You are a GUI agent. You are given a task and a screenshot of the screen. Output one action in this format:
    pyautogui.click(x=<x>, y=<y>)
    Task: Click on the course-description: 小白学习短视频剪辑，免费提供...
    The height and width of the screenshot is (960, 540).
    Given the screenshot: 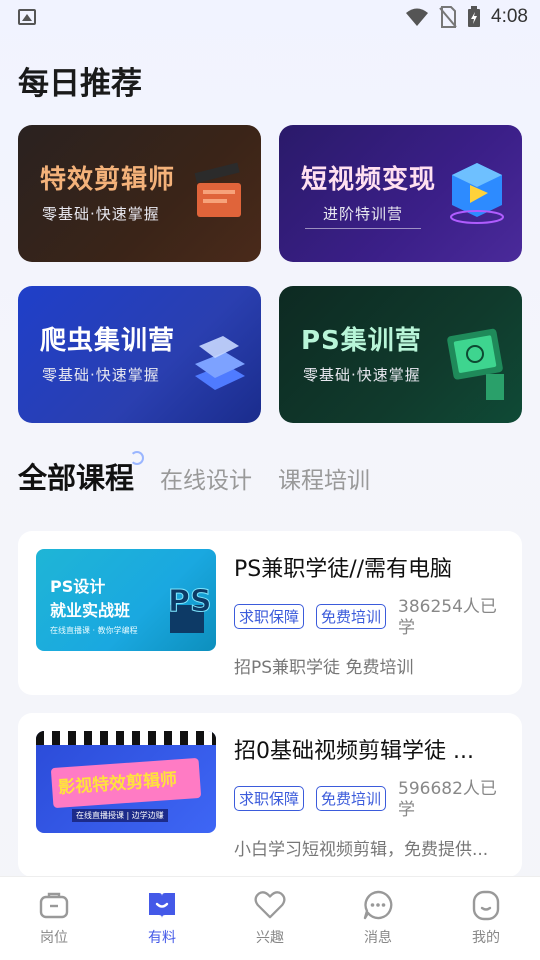 What is the action you would take?
    pyautogui.click(x=361, y=850)
    